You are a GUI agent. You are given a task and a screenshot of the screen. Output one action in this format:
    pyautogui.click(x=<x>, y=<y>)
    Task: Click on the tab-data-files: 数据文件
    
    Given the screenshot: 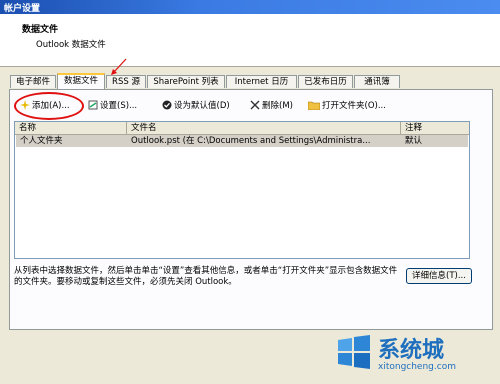 What is the action you would take?
    pyautogui.click(x=81, y=81)
    